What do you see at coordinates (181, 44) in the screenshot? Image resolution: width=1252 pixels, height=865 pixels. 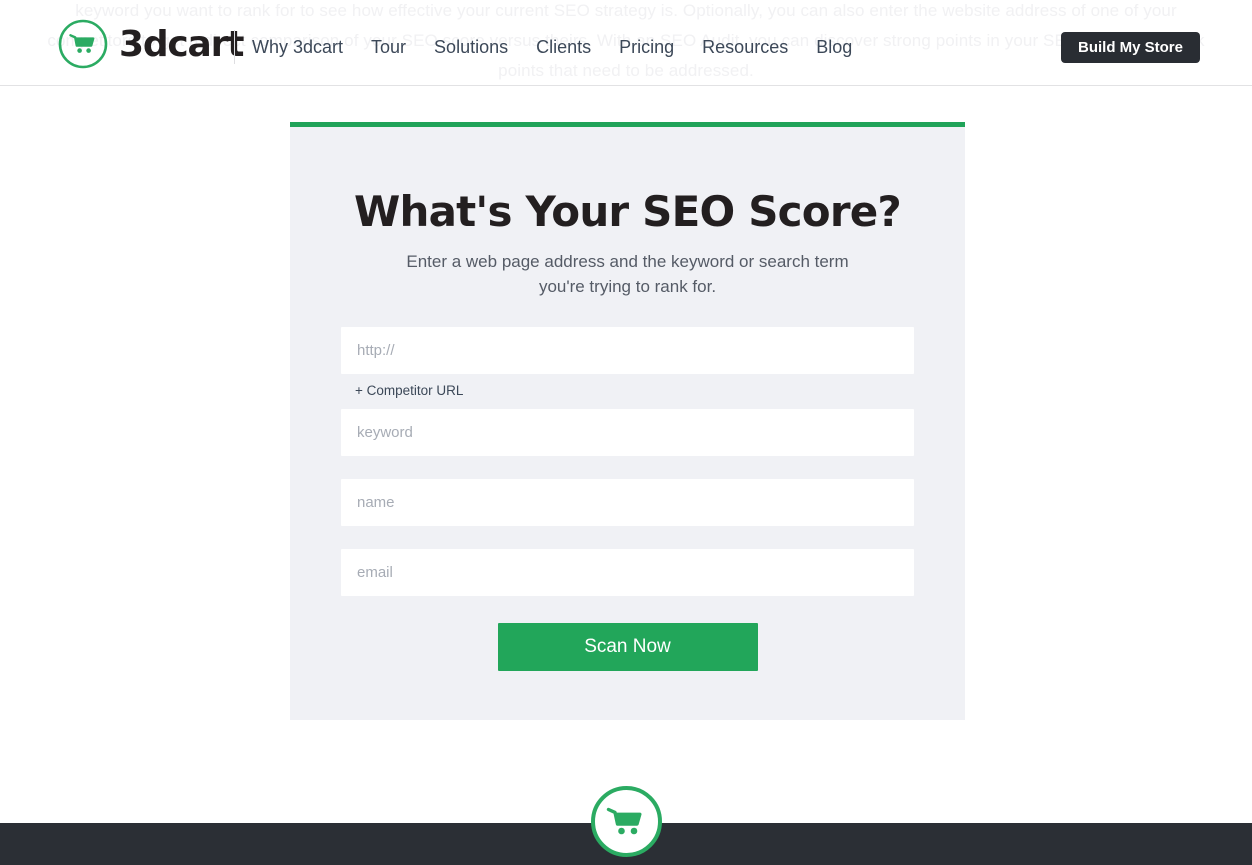 I see `brand-wordmark: 3dcart` at bounding box center [181, 44].